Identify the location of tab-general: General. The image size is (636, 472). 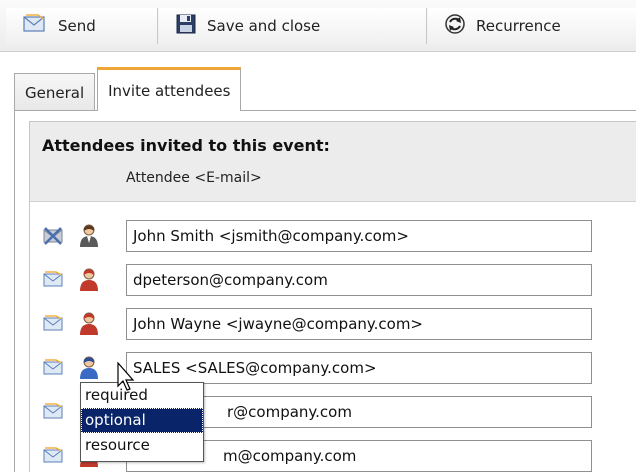
(55, 92).